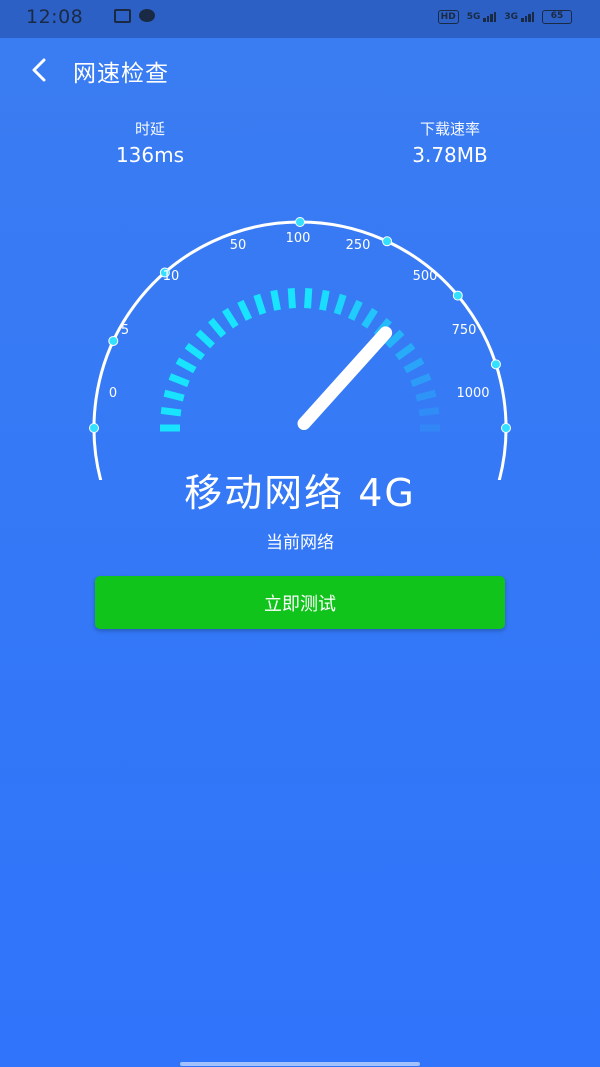 This screenshot has height=1067, width=600. Describe the element at coordinates (134, 16) in the screenshot. I see `status-notification-icons` at that location.